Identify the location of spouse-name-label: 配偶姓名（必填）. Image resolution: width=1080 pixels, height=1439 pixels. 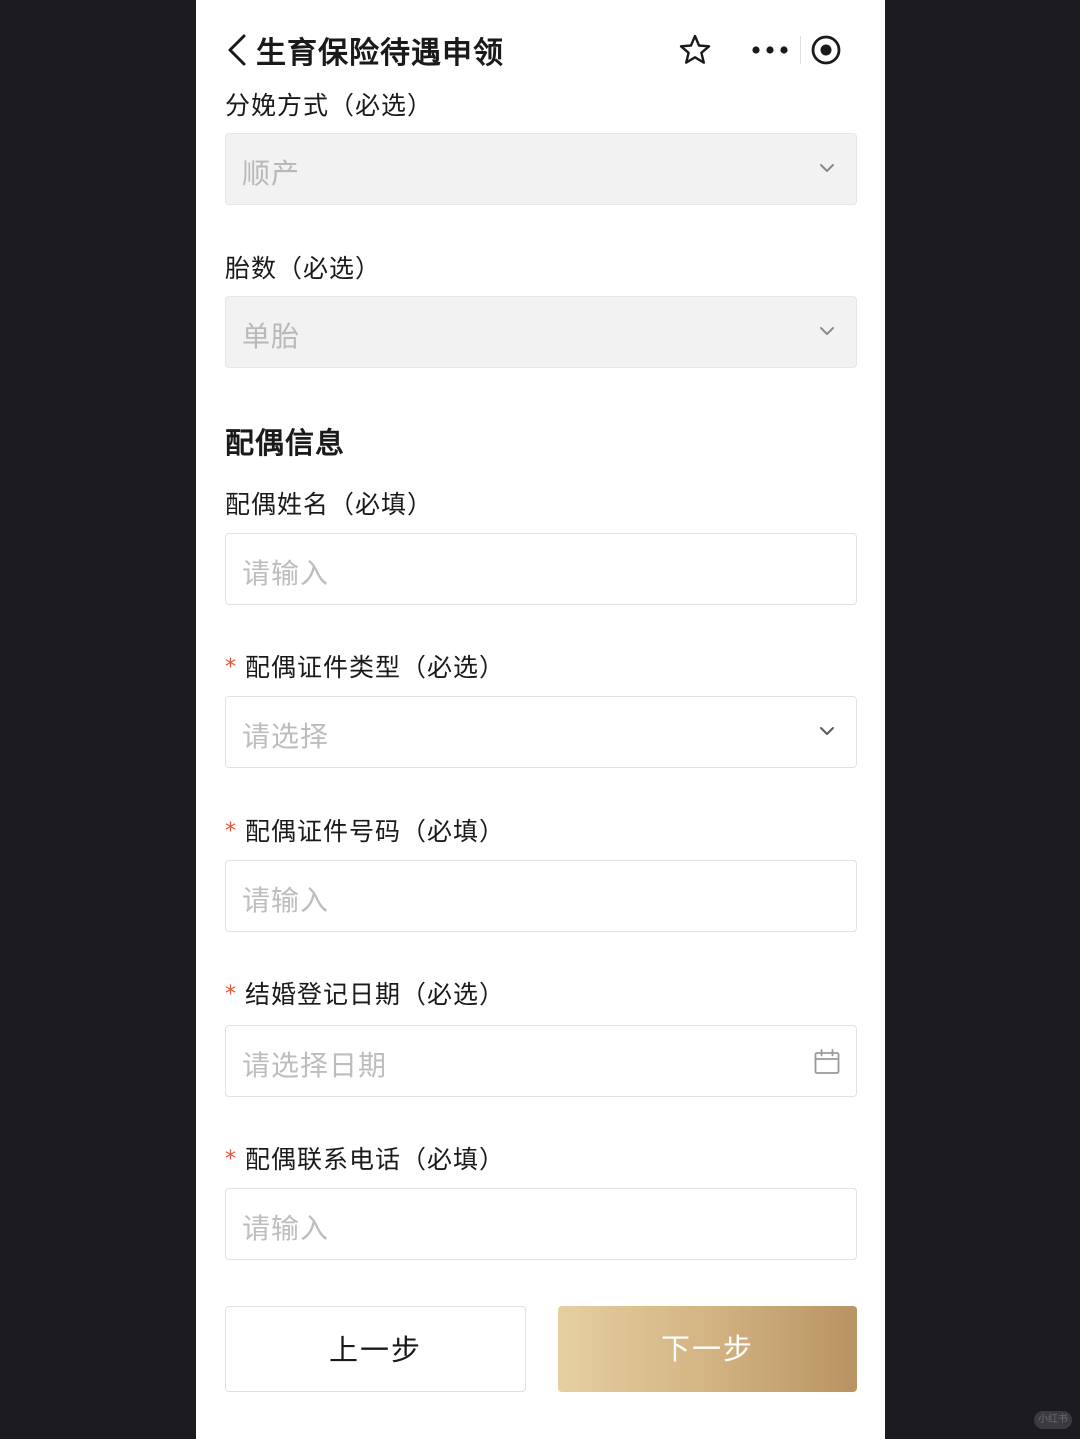
(329, 504).